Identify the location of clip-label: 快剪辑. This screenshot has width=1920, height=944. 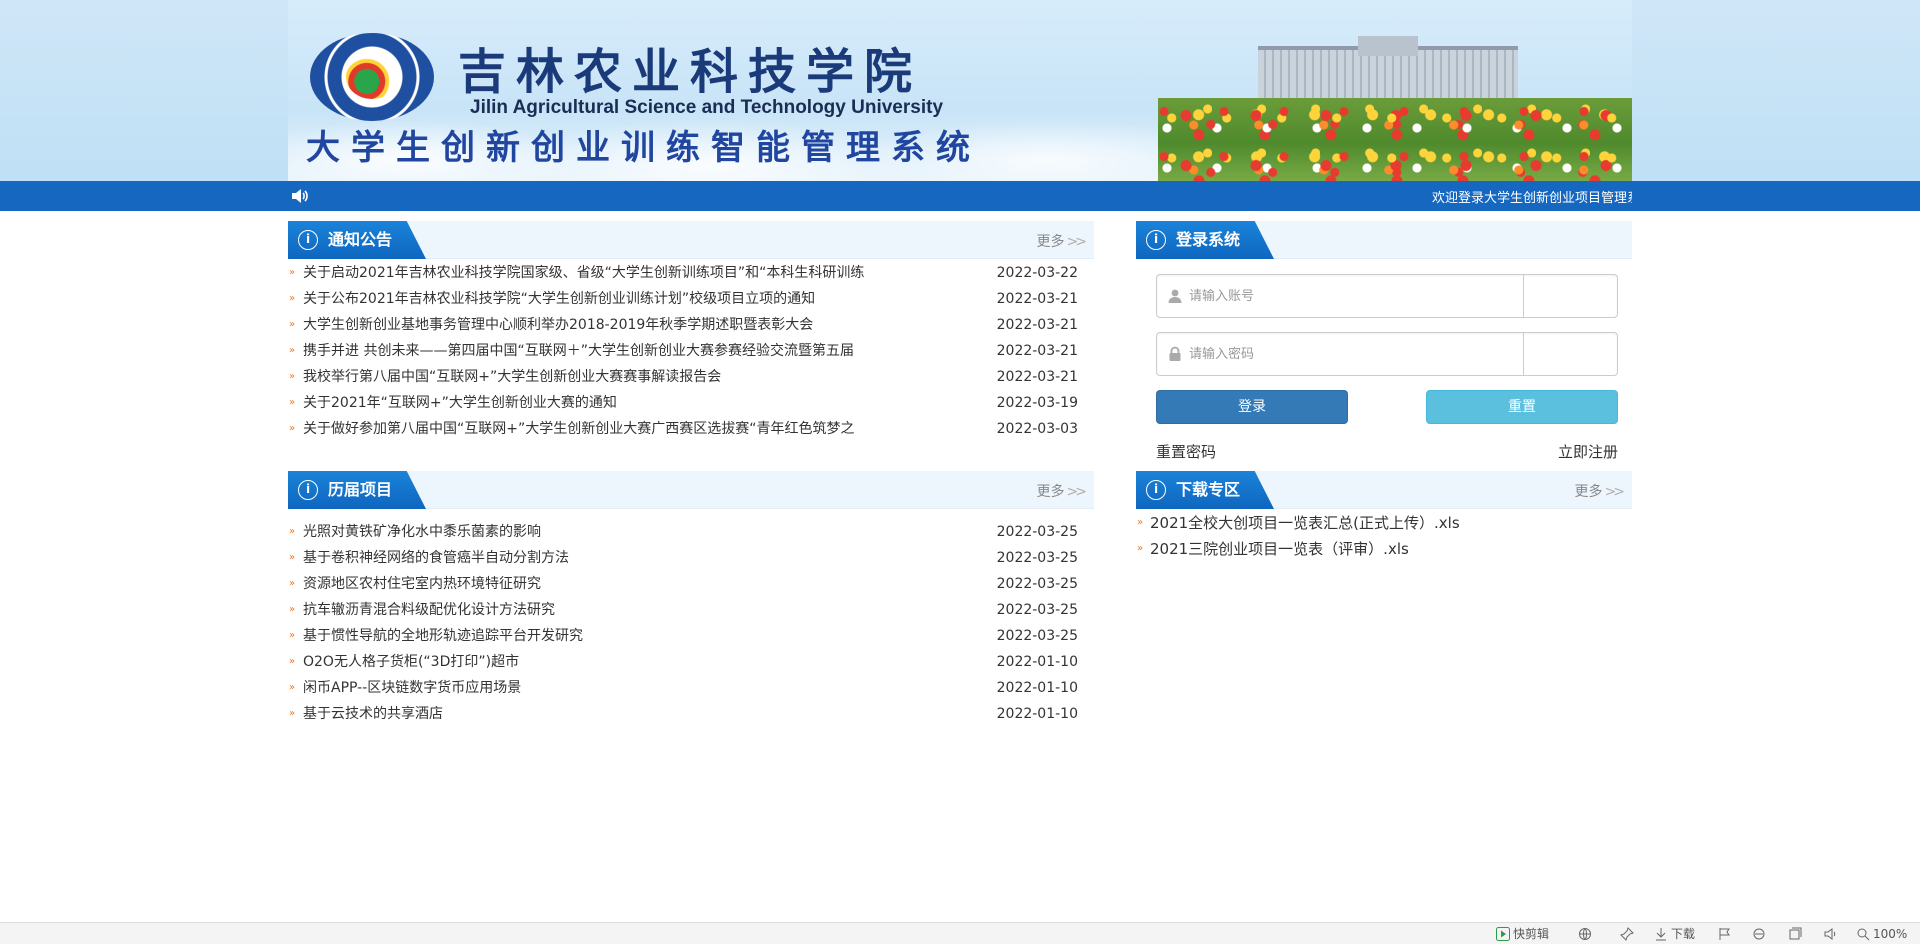
(1531, 934).